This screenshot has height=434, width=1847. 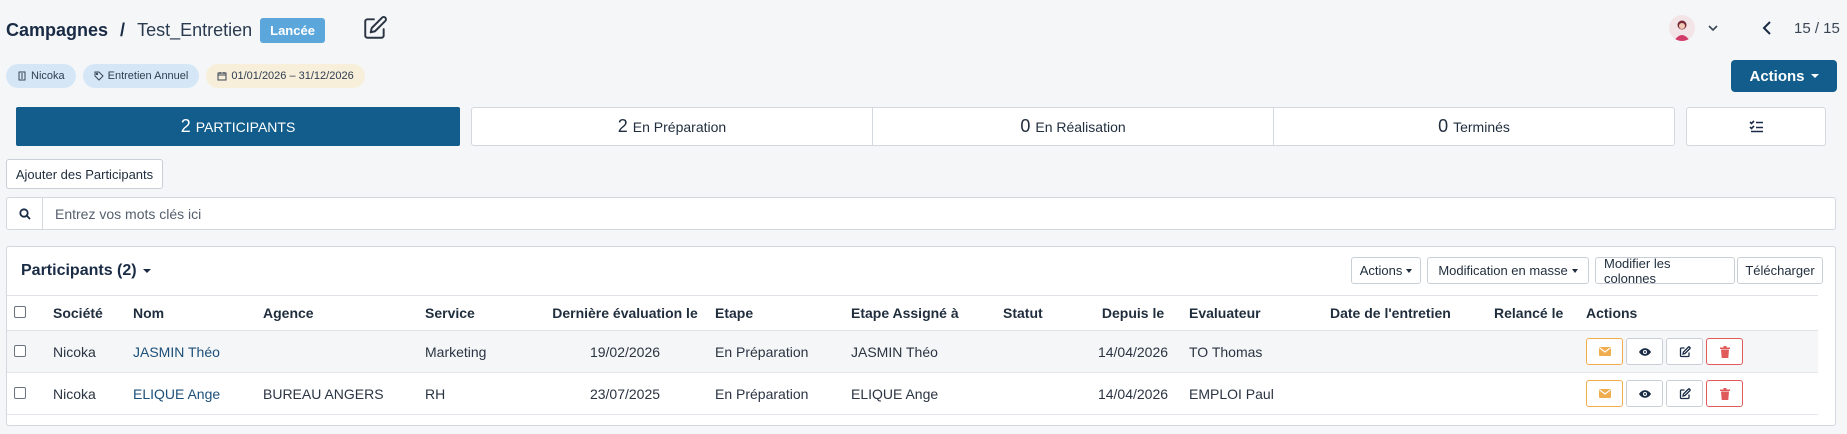 What do you see at coordinates (1443, 126) in the screenshot?
I see `termines-count: 0` at bounding box center [1443, 126].